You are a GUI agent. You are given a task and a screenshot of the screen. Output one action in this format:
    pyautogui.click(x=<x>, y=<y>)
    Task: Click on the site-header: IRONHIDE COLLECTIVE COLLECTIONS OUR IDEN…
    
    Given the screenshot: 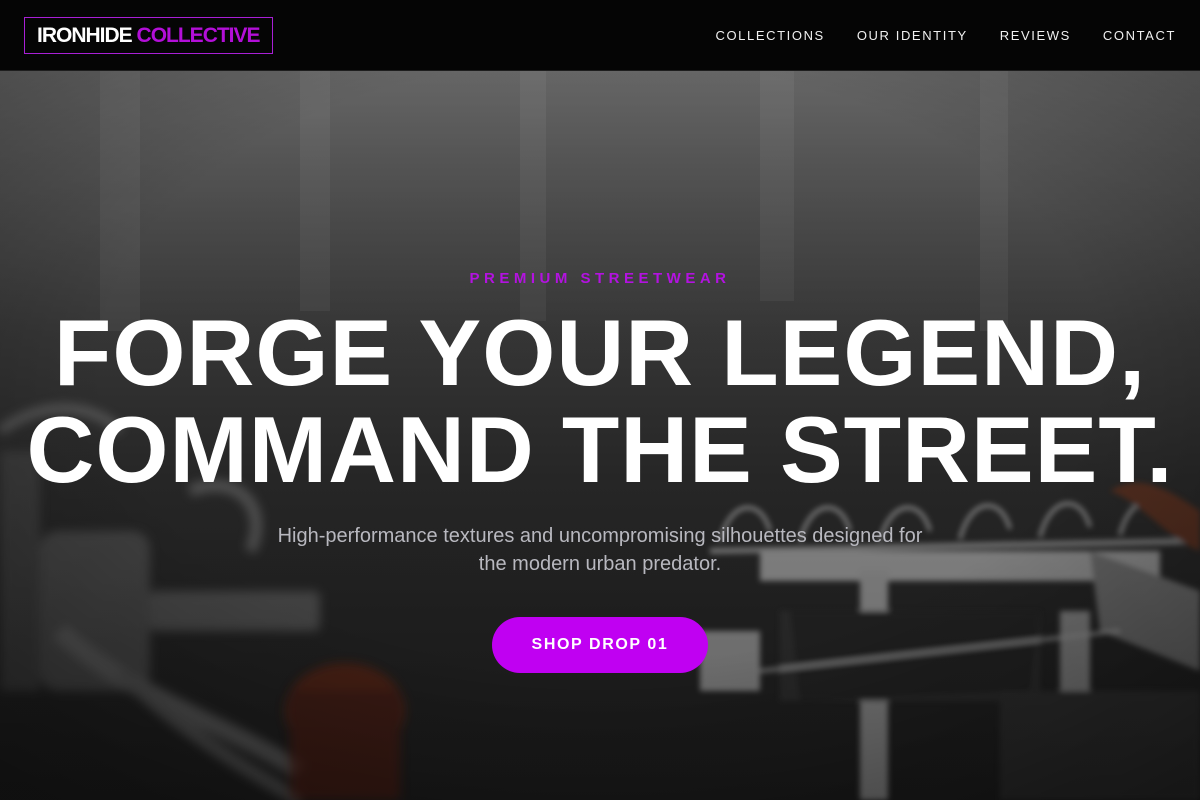 What is the action you would take?
    pyautogui.click(x=600, y=35)
    